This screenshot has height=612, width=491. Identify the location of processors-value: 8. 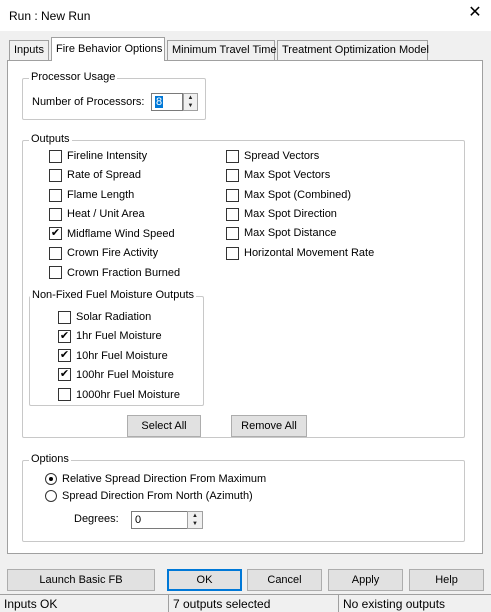
(159, 102).